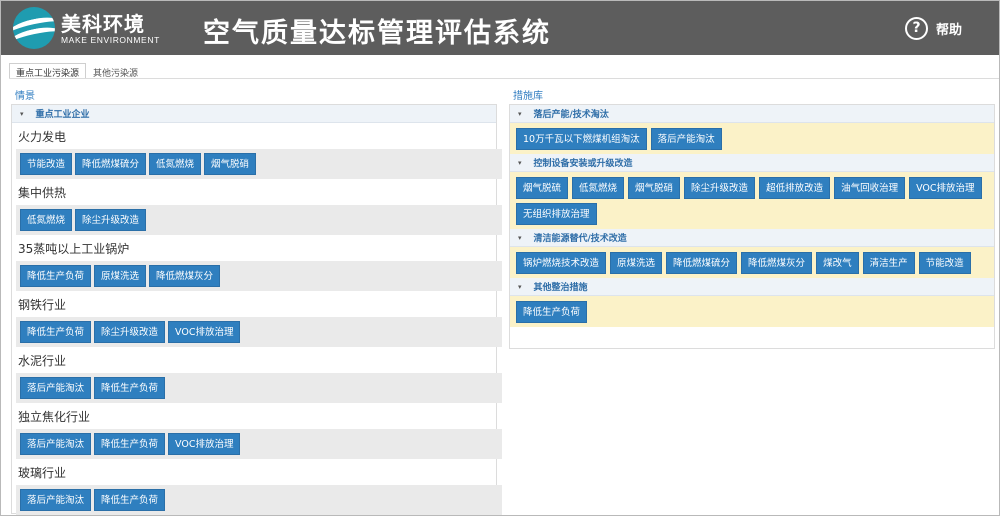 This screenshot has width=1000, height=516. Describe the element at coordinates (46, 164) in the screenshot. I see `measure-button: 节能改造` at that location.